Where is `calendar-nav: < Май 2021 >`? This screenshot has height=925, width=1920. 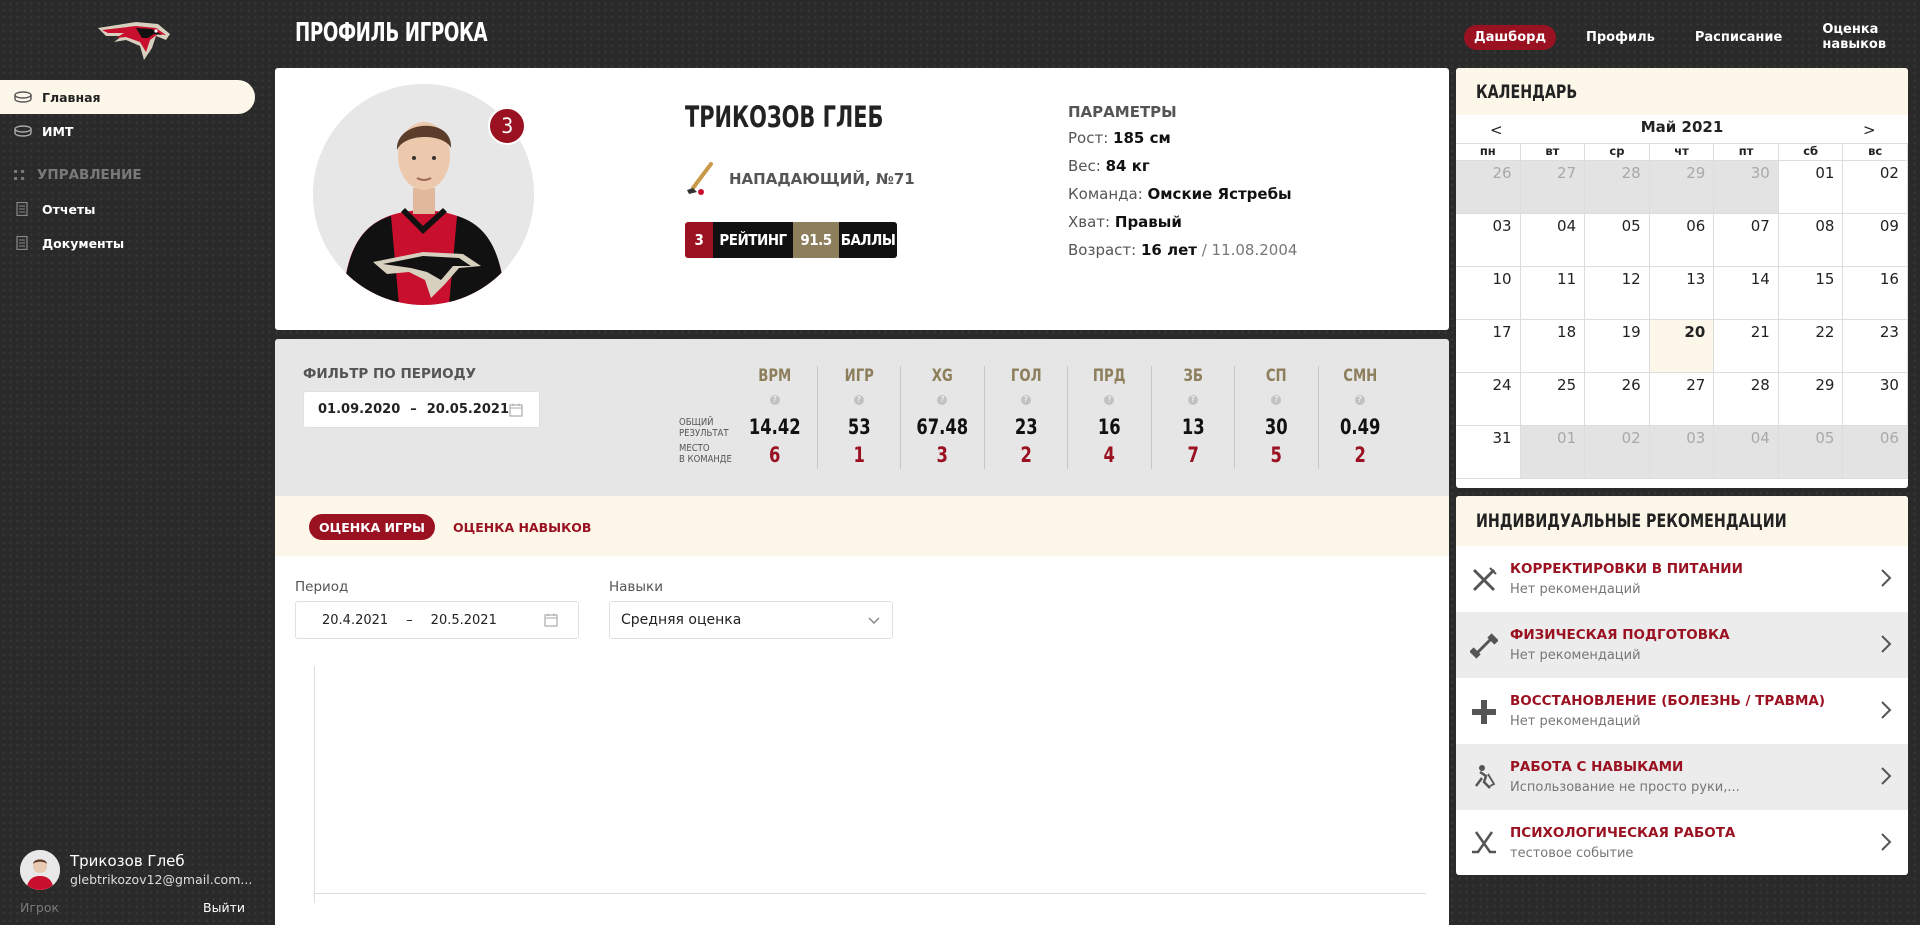 calendar-nav: < Май 2021 > is located at coordinates (1682, 129).